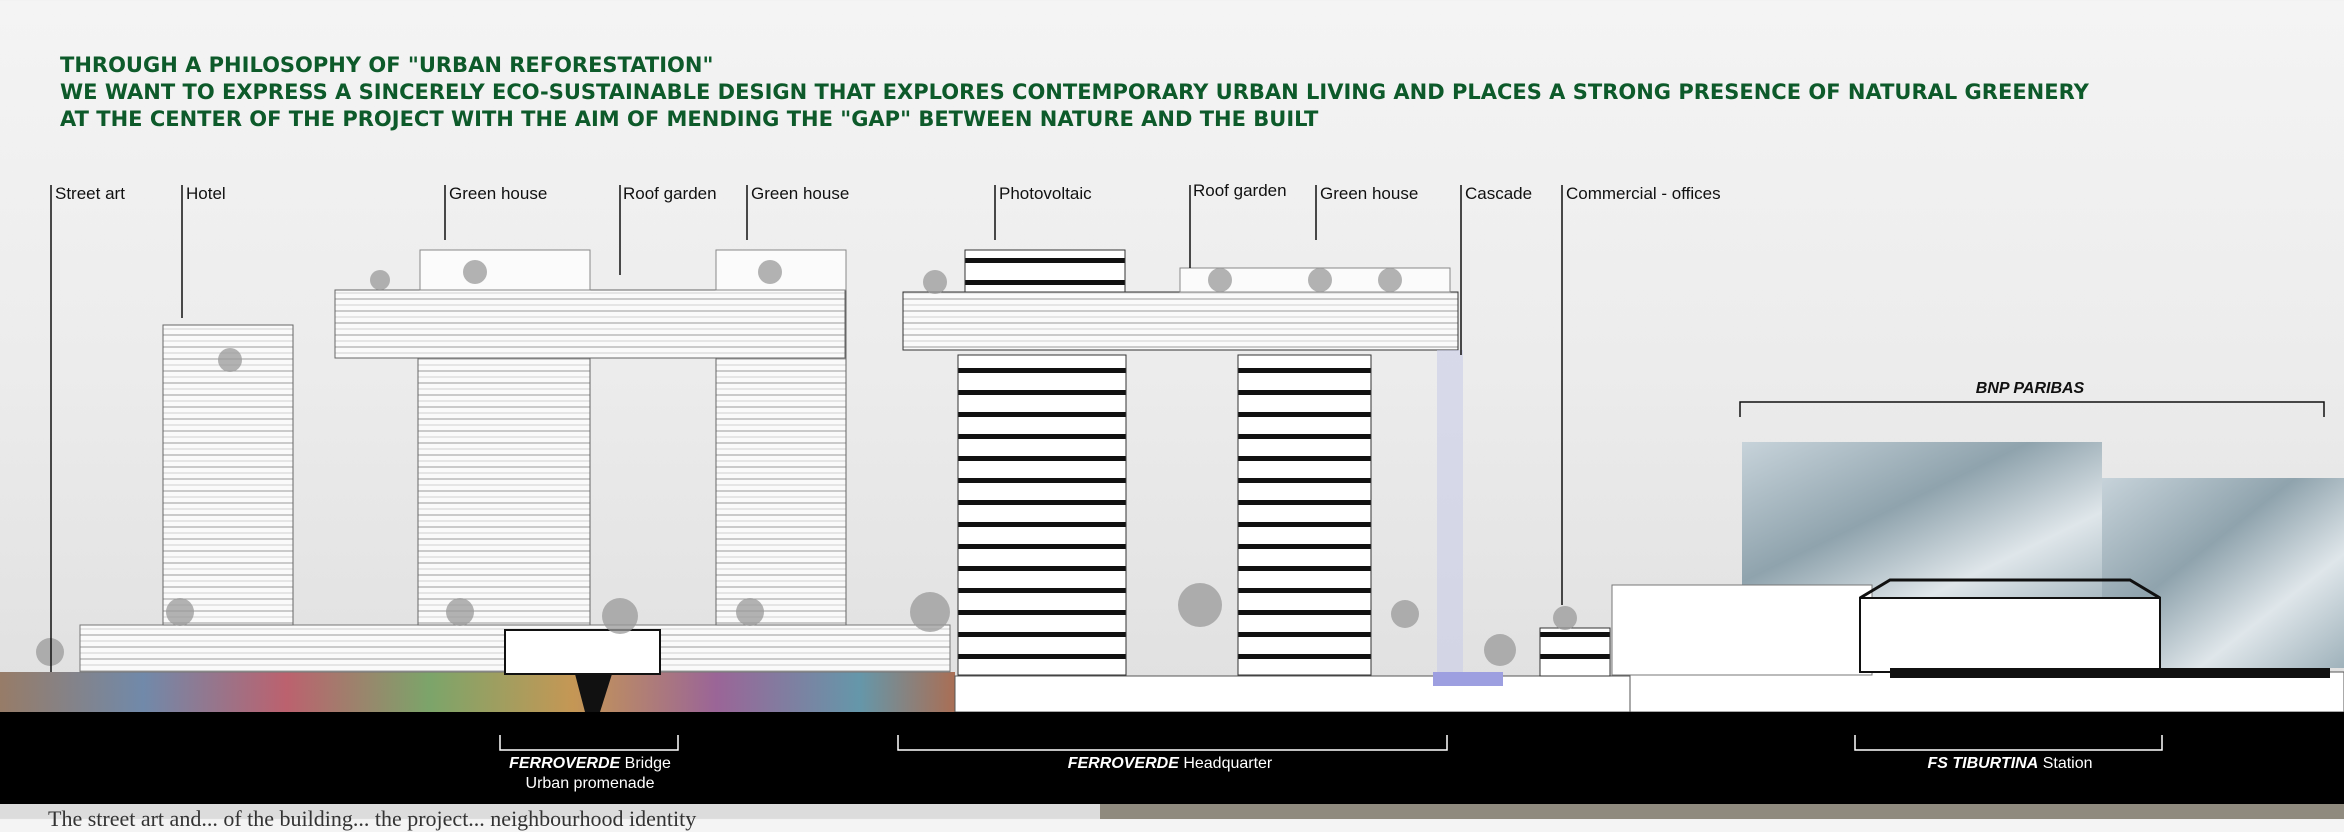 The width and height of the screenshot is (2344, 832). Describe the element at coordinates (590, 783) in the screenshot. I see `caption-bridge-sub: Urban promenade` at that location.